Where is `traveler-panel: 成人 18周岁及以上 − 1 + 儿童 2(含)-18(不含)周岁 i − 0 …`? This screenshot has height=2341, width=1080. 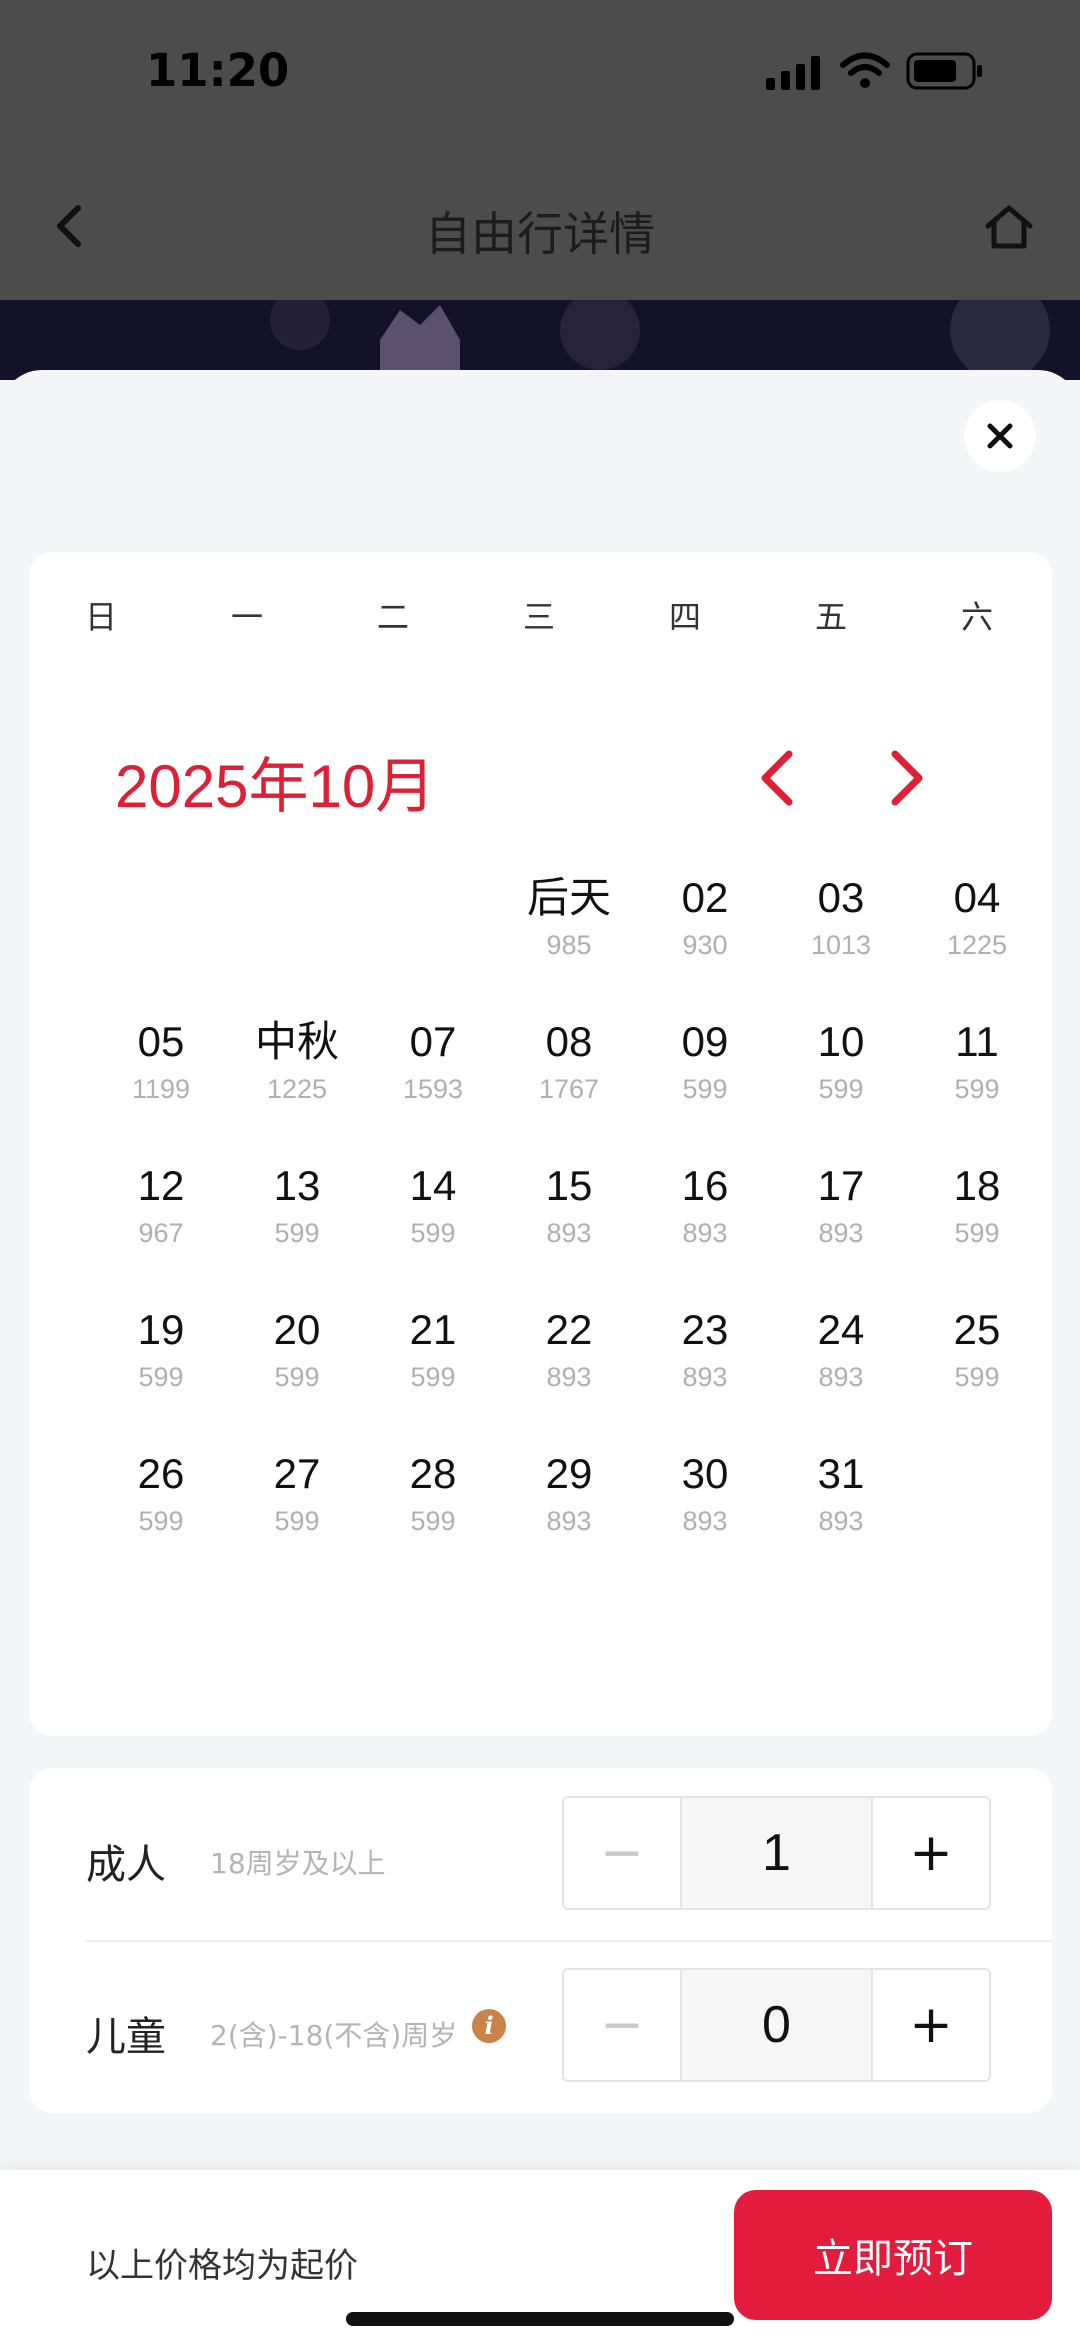
traveler-panel: 成人 18周岁及以上 − 1 + 儿童 2(含)-18(不含)周岁 i − 0 … is located at coordinates (540, 1940).